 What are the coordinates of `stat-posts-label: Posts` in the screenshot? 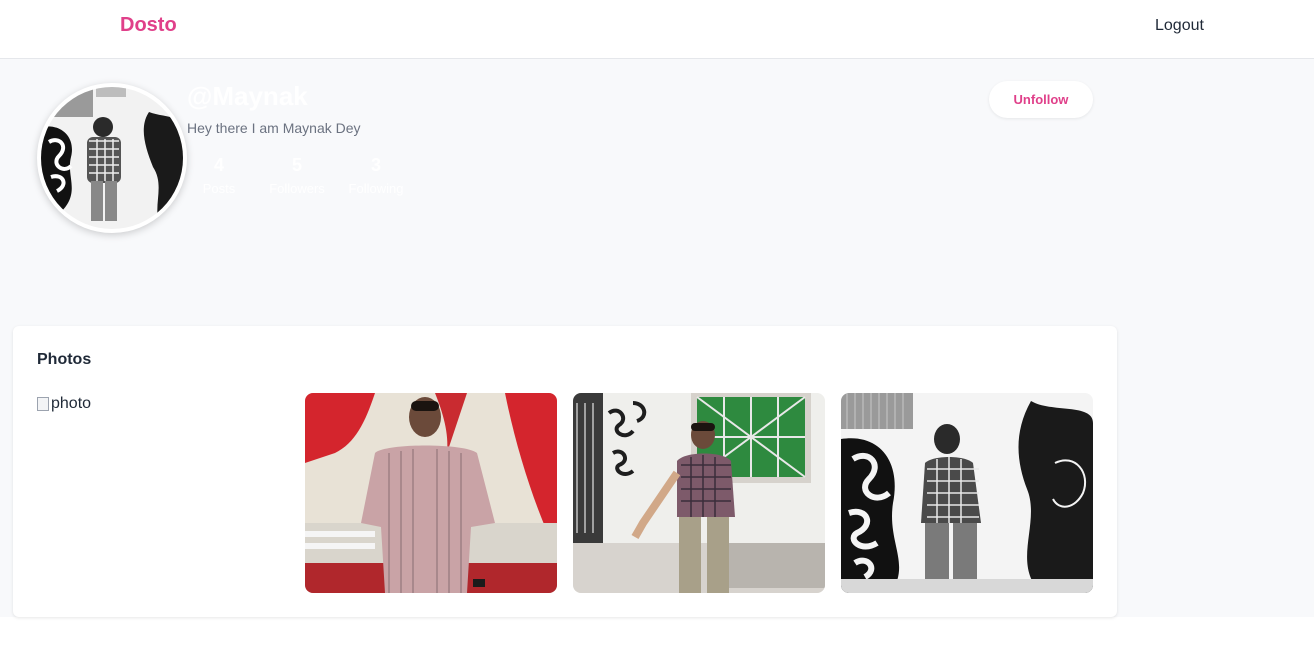 It's located at (219, 188).